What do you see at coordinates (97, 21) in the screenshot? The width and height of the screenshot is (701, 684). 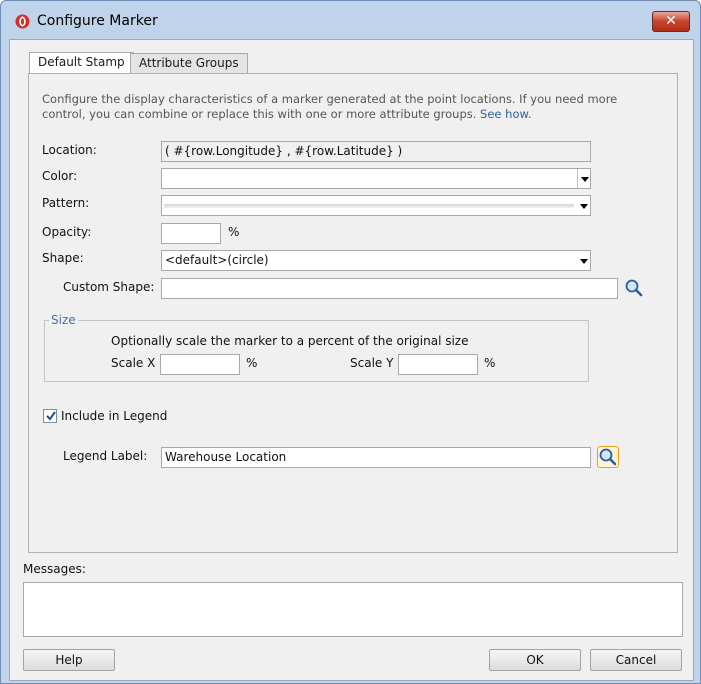 I see `window-title: Configure Marker` at bounding box center [97, 21].